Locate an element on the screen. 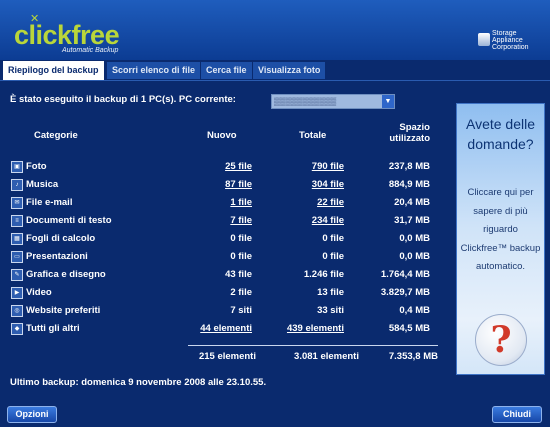 The width and height of the screenshot is (550, 427). vendor-mark-icon is located at coordinates (484, 39).